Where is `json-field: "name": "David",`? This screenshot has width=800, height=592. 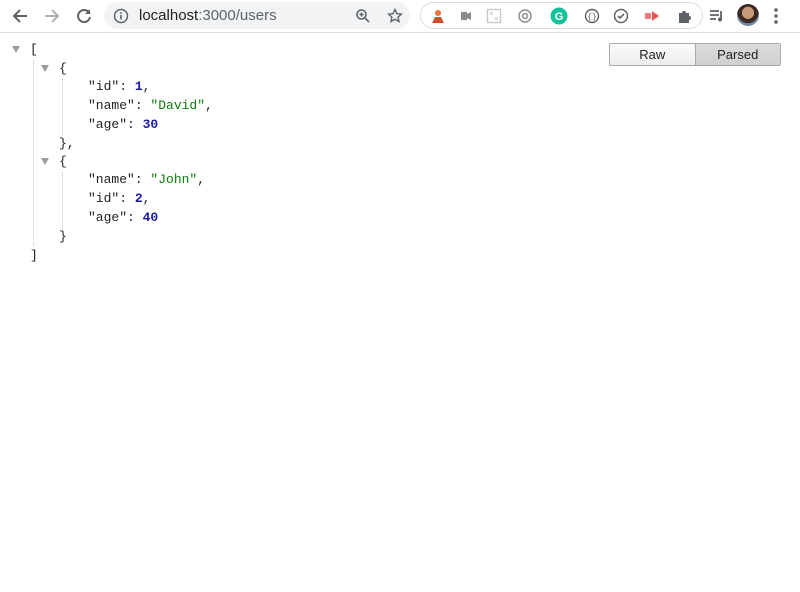 json-field: "name": "David", is located at coordinates (150, 105).